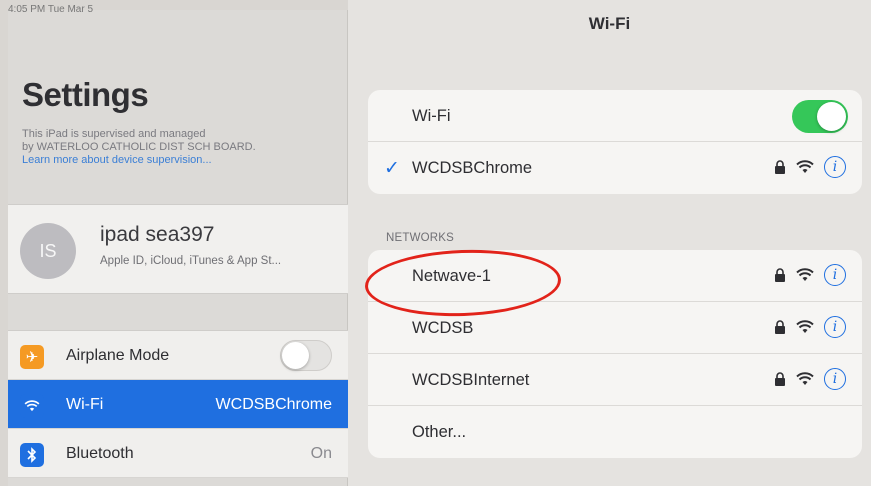  Describe the element at coordinates (472, 168) in the screenshot. I see `connected-network-name: WCDSBChrome` at that location.